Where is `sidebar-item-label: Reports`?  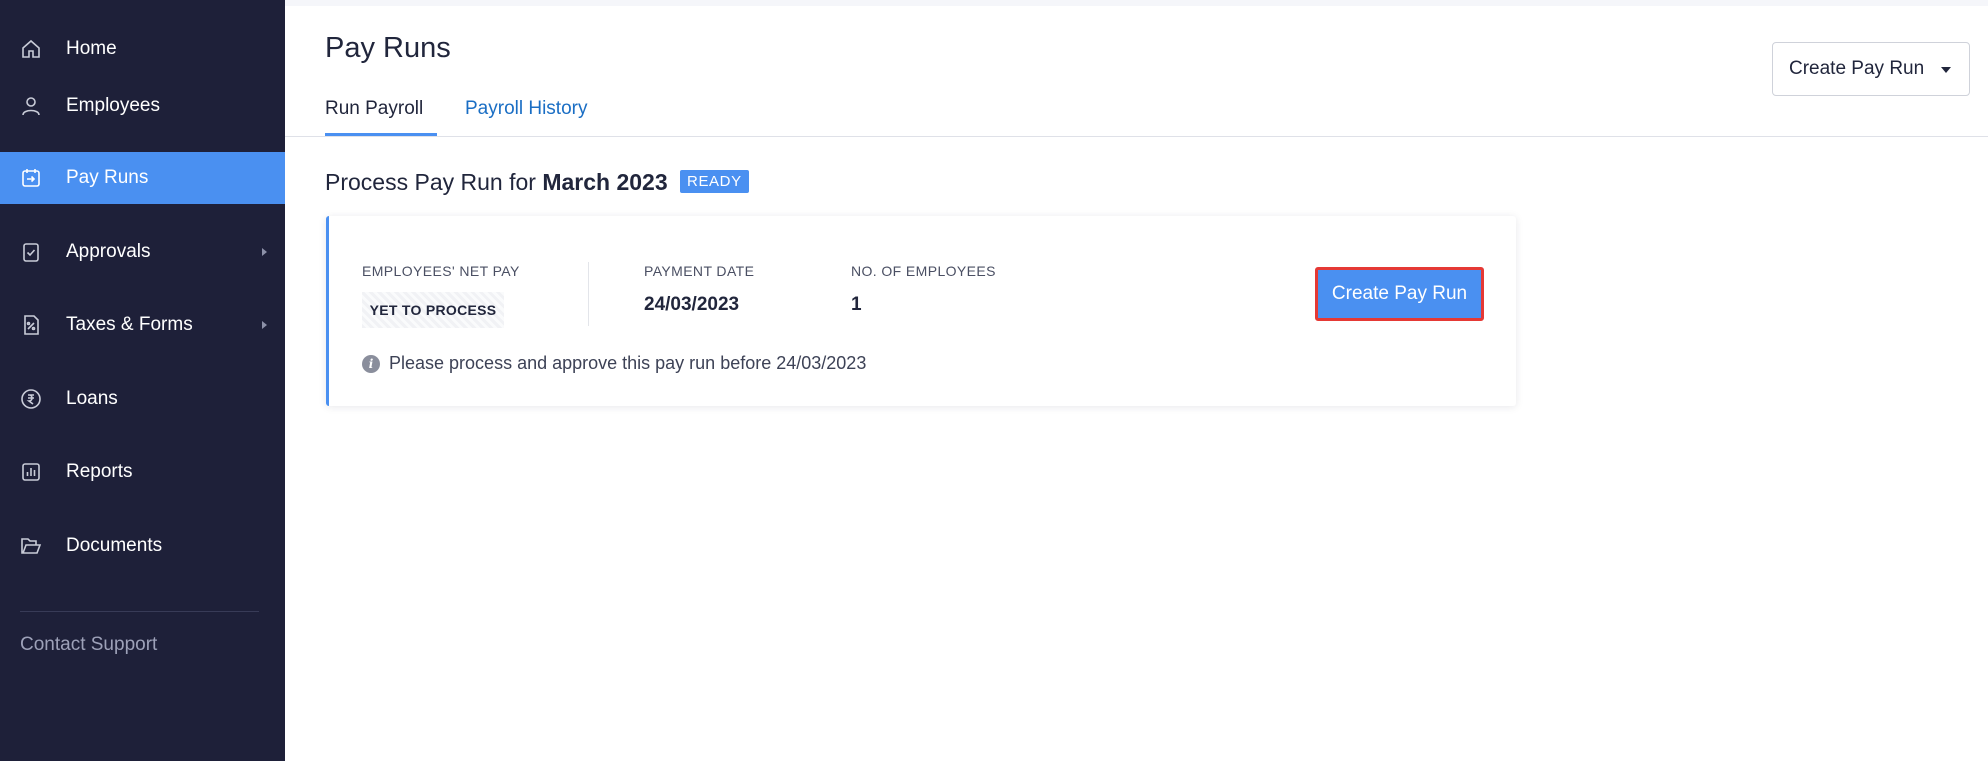
sidebar-item-label: Reports is located at coordinates (99, 471).